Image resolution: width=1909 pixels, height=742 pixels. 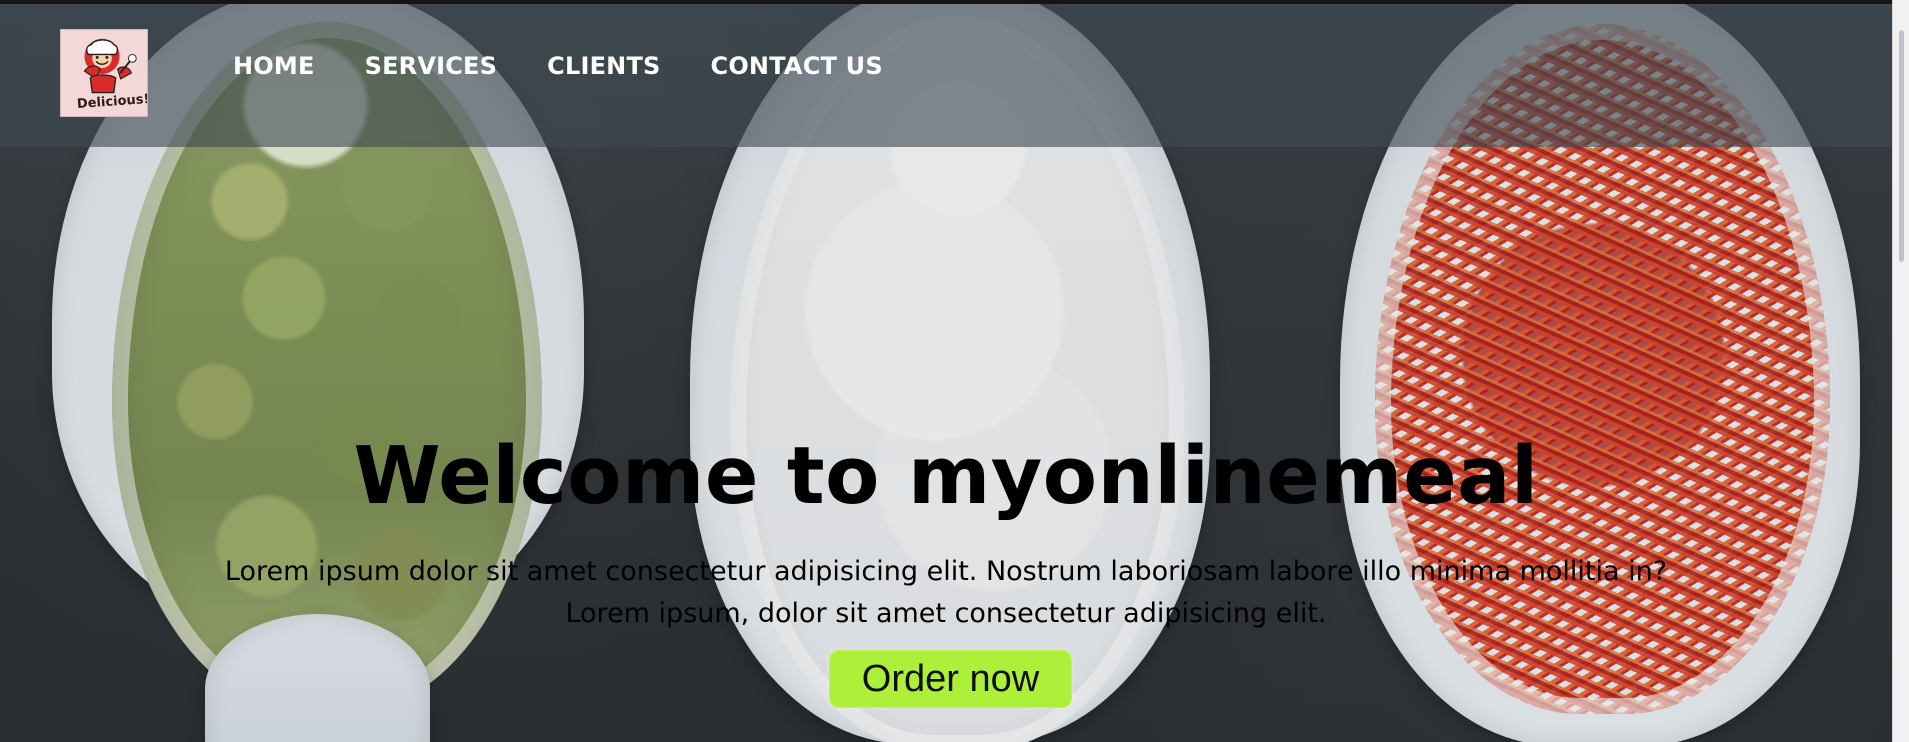 What do you see at coordinates (431, 66) in the screenshot?
I see `nav-services: SERVICES` at bounding box center [431, 66].